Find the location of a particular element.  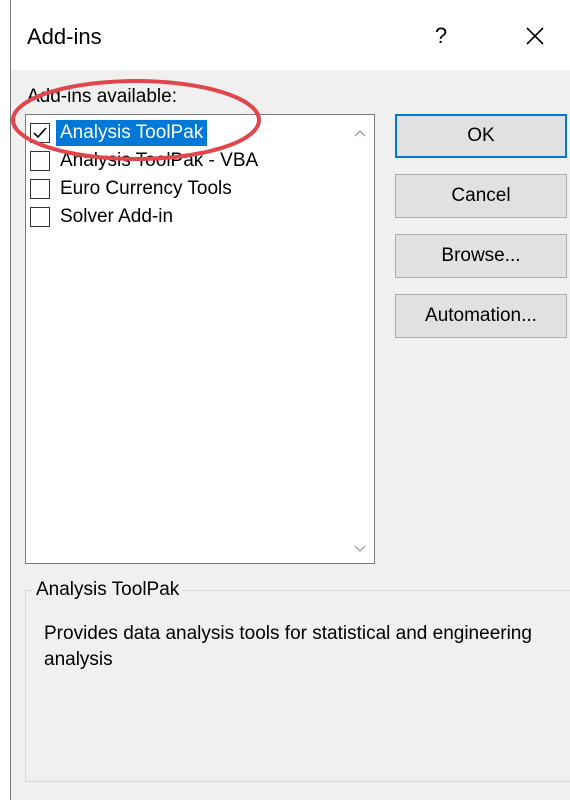

close-icon is located at coordinates (535, 36).